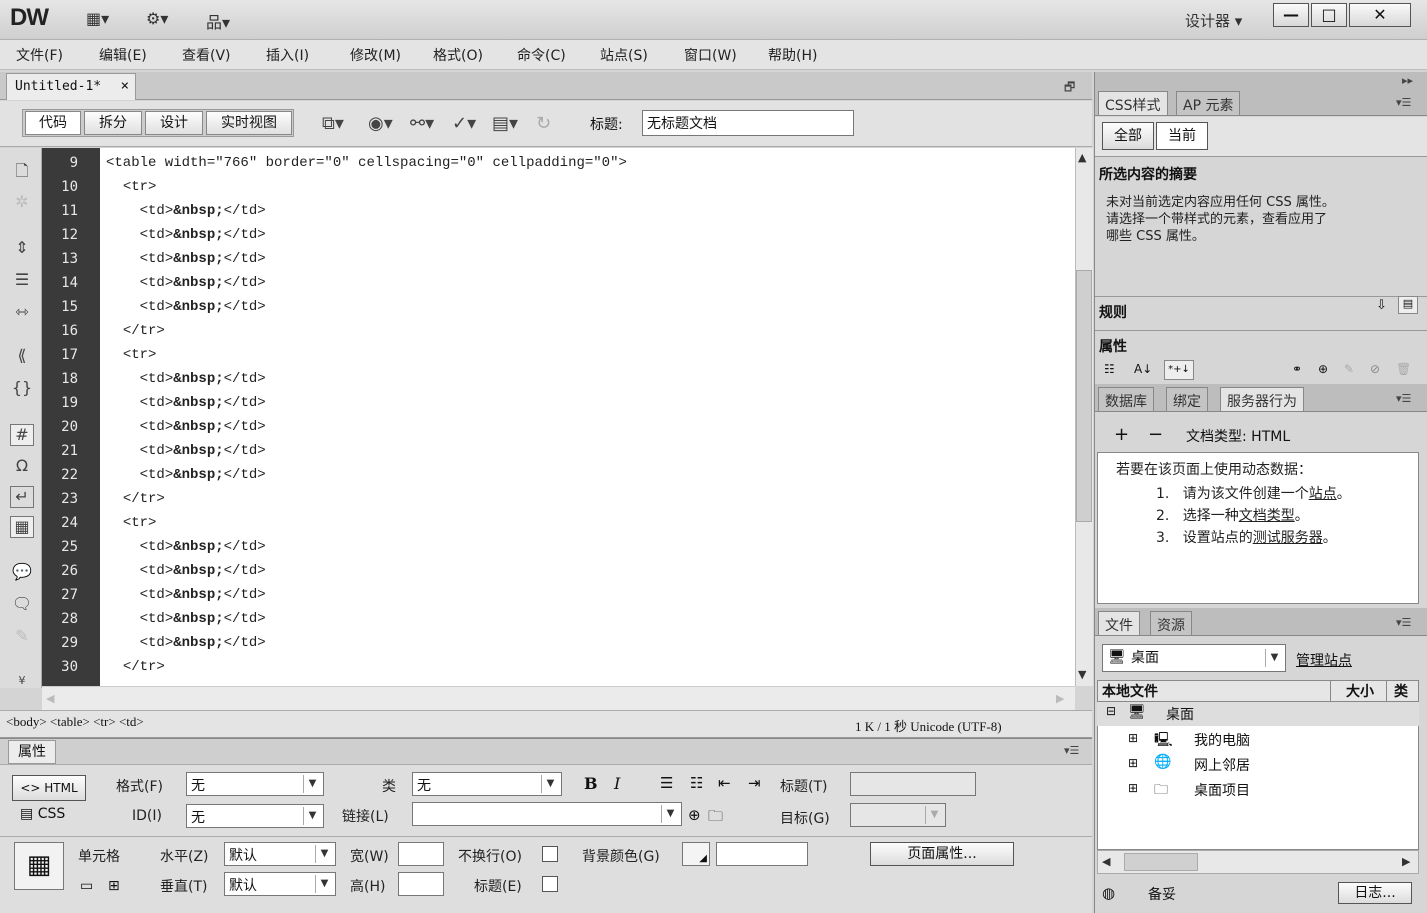 Image resolution: width=1427 pixels, height=913 pixels. Describe the element at coordinates (1121, 434) in the screenshot. I see `add-behavior-button: +` at that location.